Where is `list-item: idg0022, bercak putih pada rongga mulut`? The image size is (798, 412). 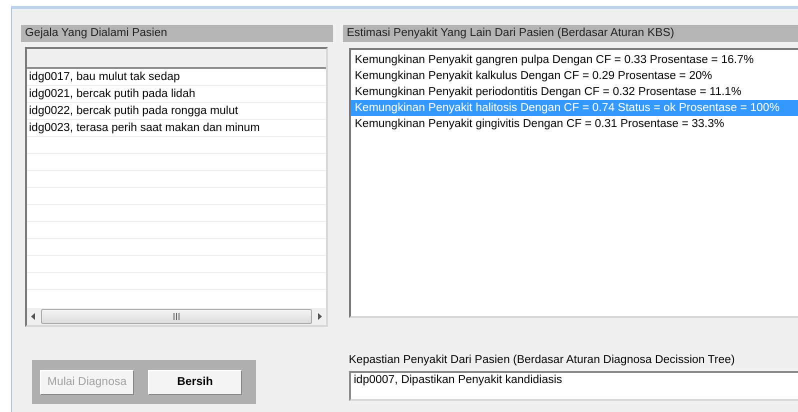
list-item: idg0022, bercak putih pada rongga mulut is located at coordinates (176, 111).